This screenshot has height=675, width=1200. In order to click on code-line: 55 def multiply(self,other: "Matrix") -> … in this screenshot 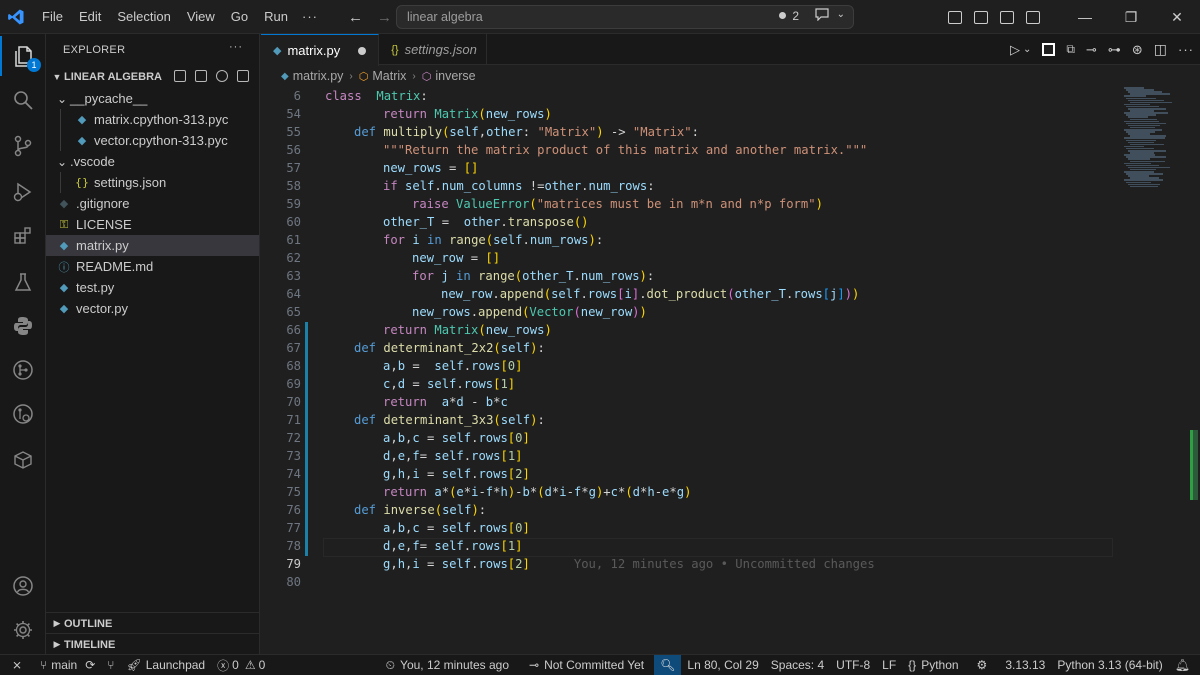, I will do `click(691, 132)`.